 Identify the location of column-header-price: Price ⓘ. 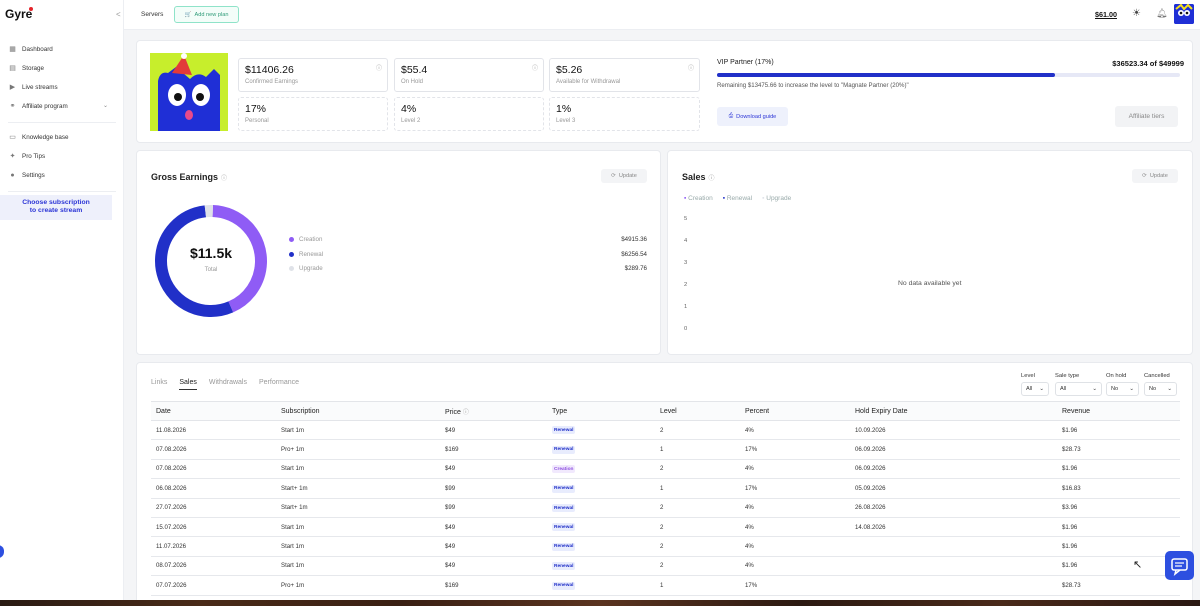
(493, 411).